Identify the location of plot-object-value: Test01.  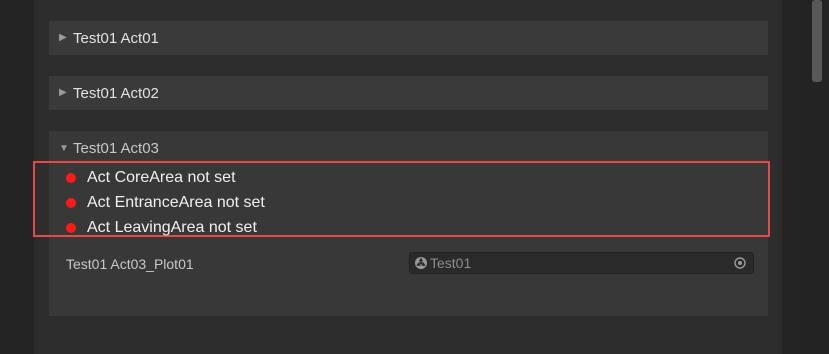
(451, 263).